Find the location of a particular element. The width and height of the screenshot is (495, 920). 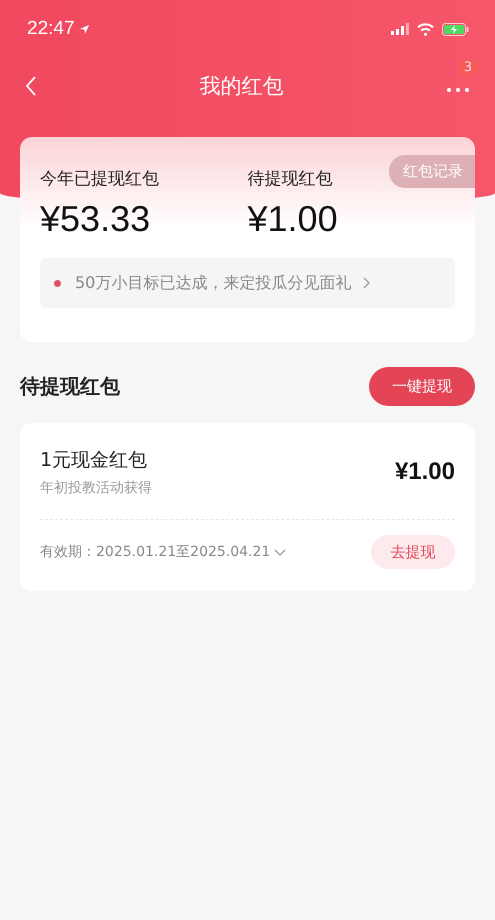

chevron-right-icon is located at coordinates (366, 283).